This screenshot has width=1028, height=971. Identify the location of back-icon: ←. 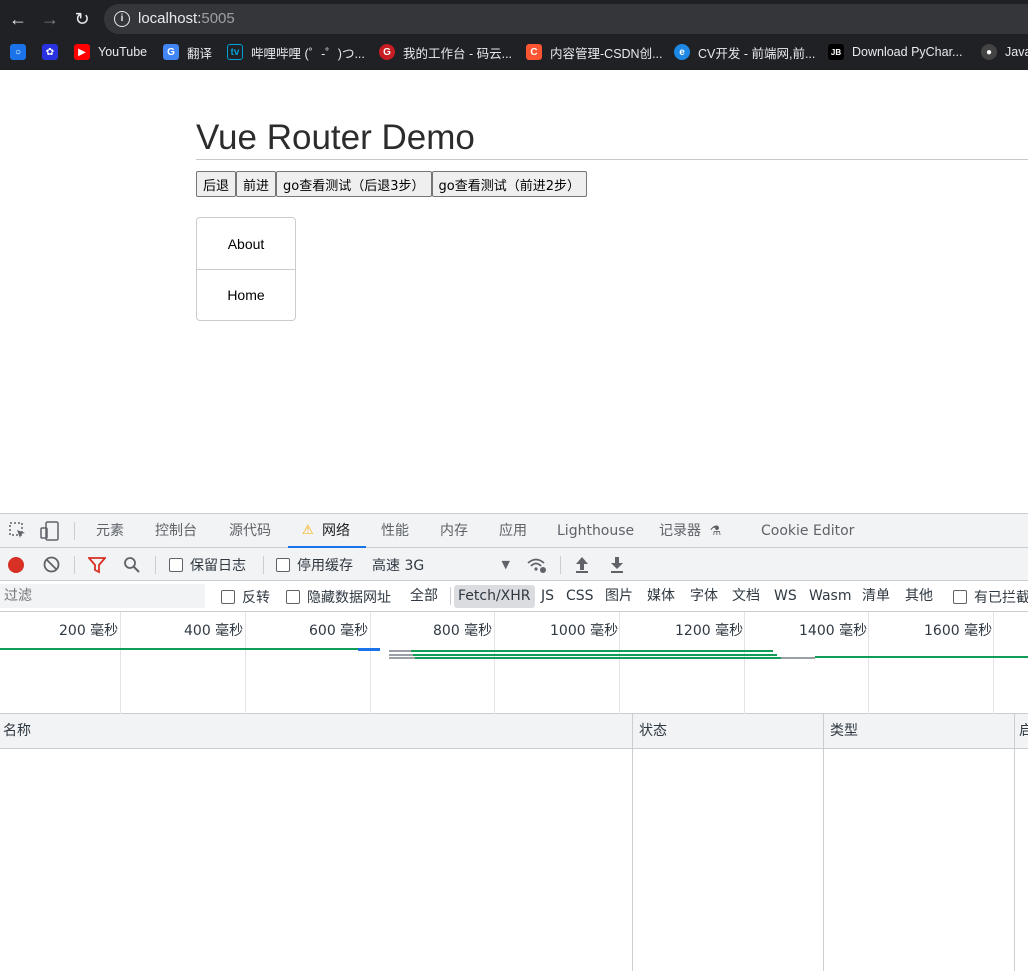
(18, 19).